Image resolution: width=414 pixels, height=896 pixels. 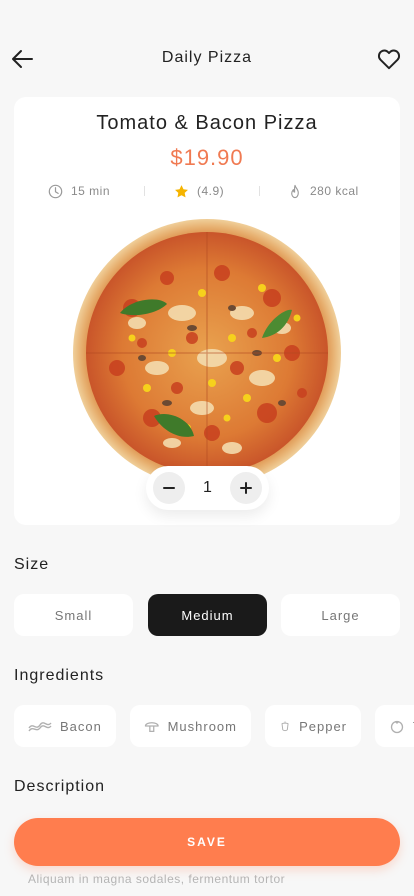 What do you see at coordinates (81, 726) in the screenshot?
I see `ingredient-label: Bacon` at bounding box center [81, 726].